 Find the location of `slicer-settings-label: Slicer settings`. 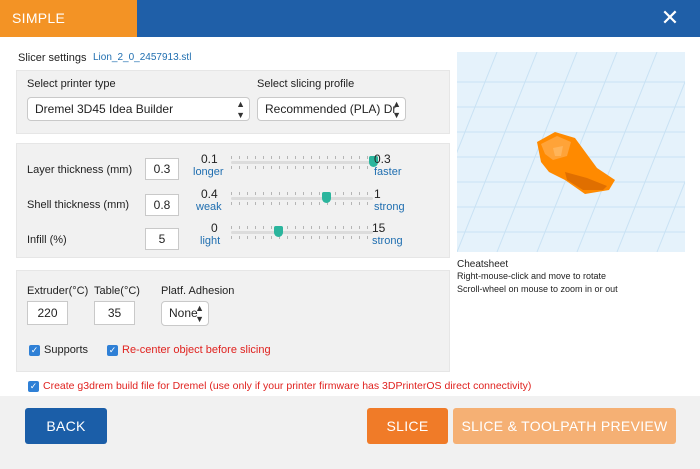

slicer-settings-label: Slicer settings is located at coordinates (52, 58).